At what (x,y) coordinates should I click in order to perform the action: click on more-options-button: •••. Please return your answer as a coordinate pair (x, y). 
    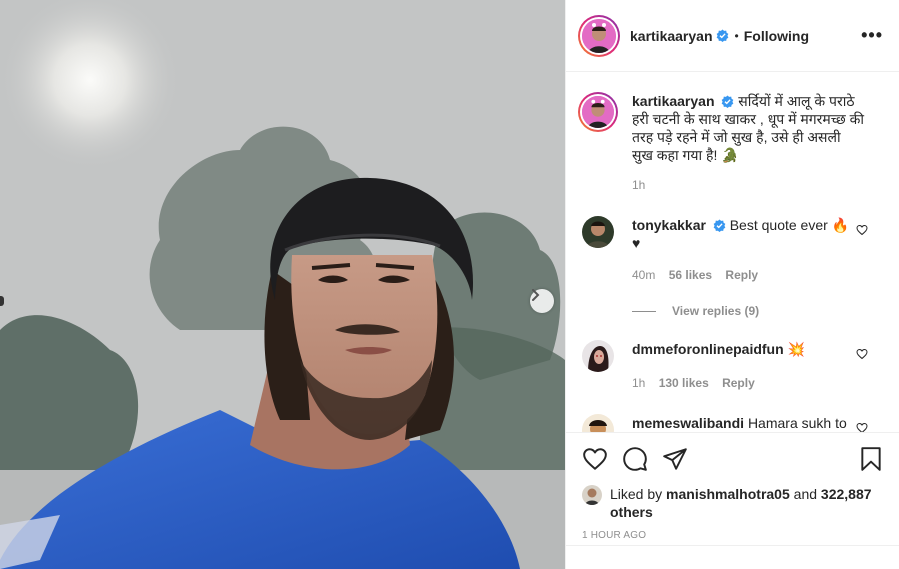
    Looking at the image, I should click on (872, 35).